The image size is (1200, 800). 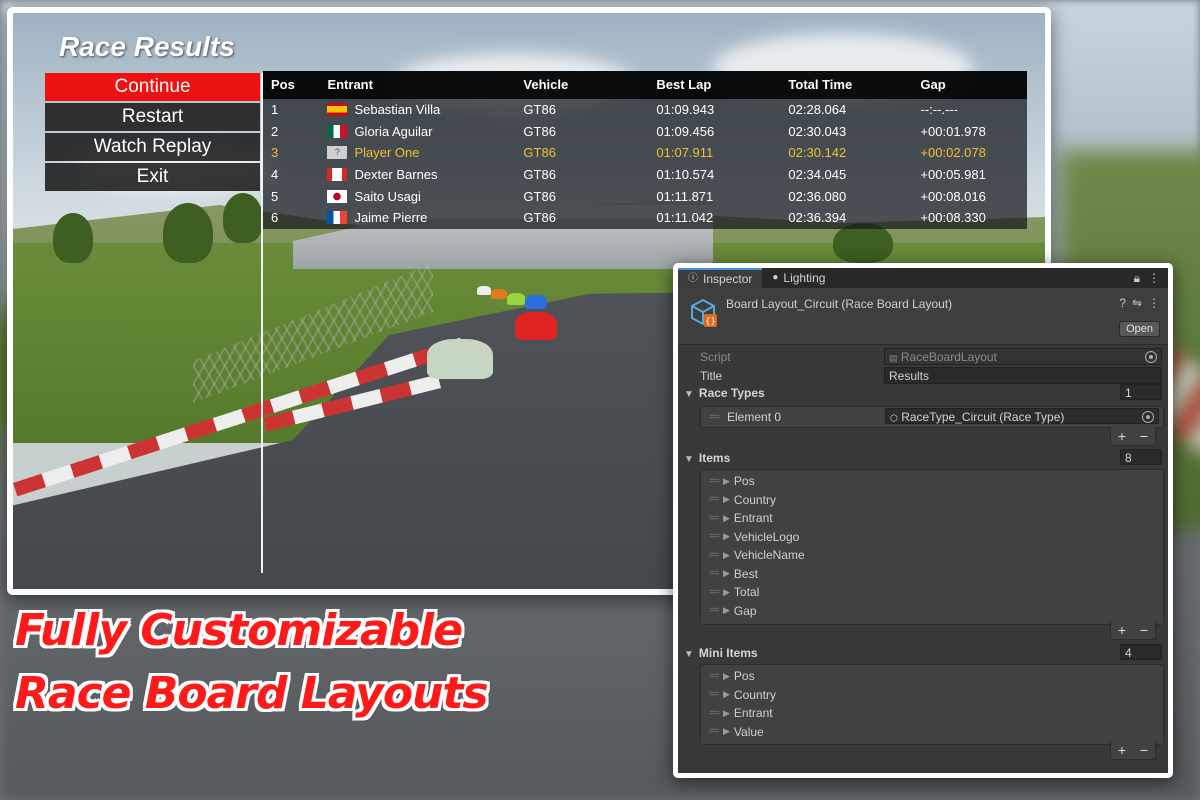 What do you see at coordinates (1122, 436) in the screenshot?
I see `add-element-button: +` at bounding box center [1122, 436].